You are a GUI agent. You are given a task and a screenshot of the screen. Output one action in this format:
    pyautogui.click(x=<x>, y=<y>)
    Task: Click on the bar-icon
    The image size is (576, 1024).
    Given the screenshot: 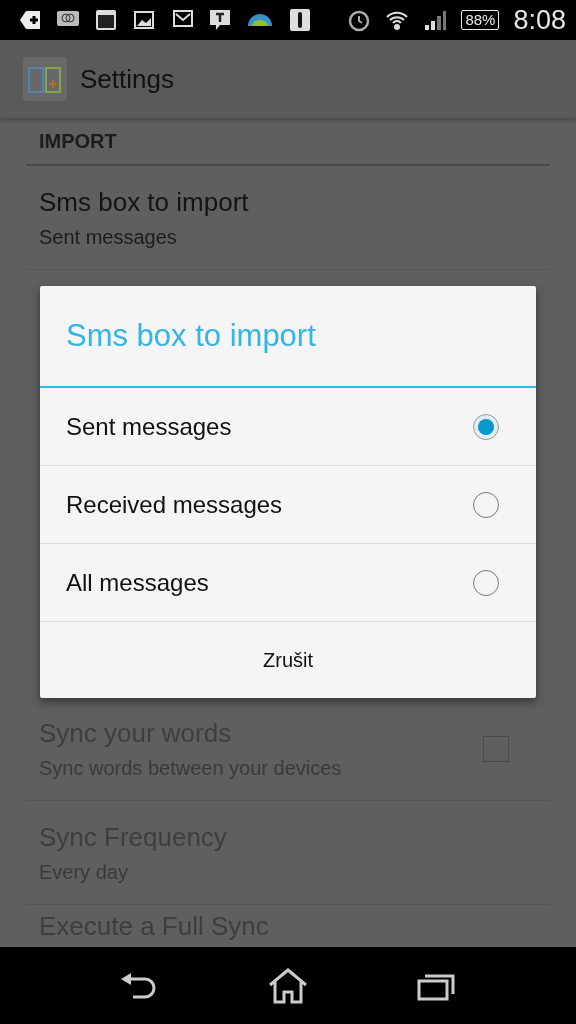 What is the action you would take?
    pyautogui.click(x=300, y=20)
    